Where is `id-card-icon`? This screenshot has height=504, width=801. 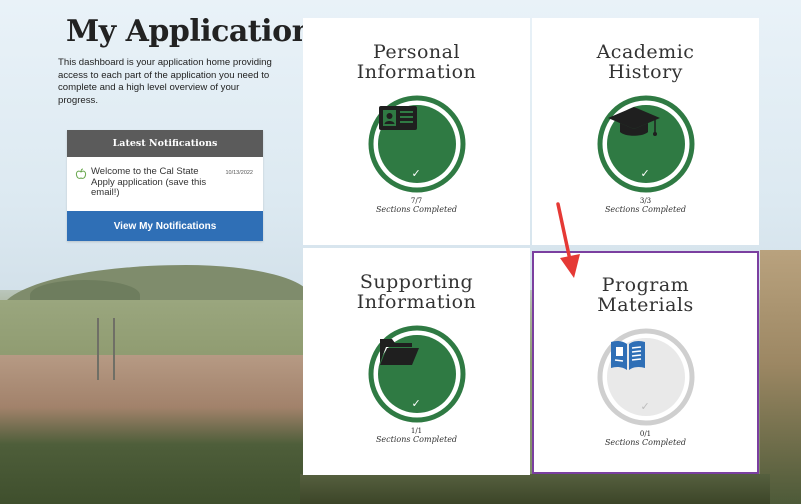 id-card-icon is located at coordinates (397, 118).